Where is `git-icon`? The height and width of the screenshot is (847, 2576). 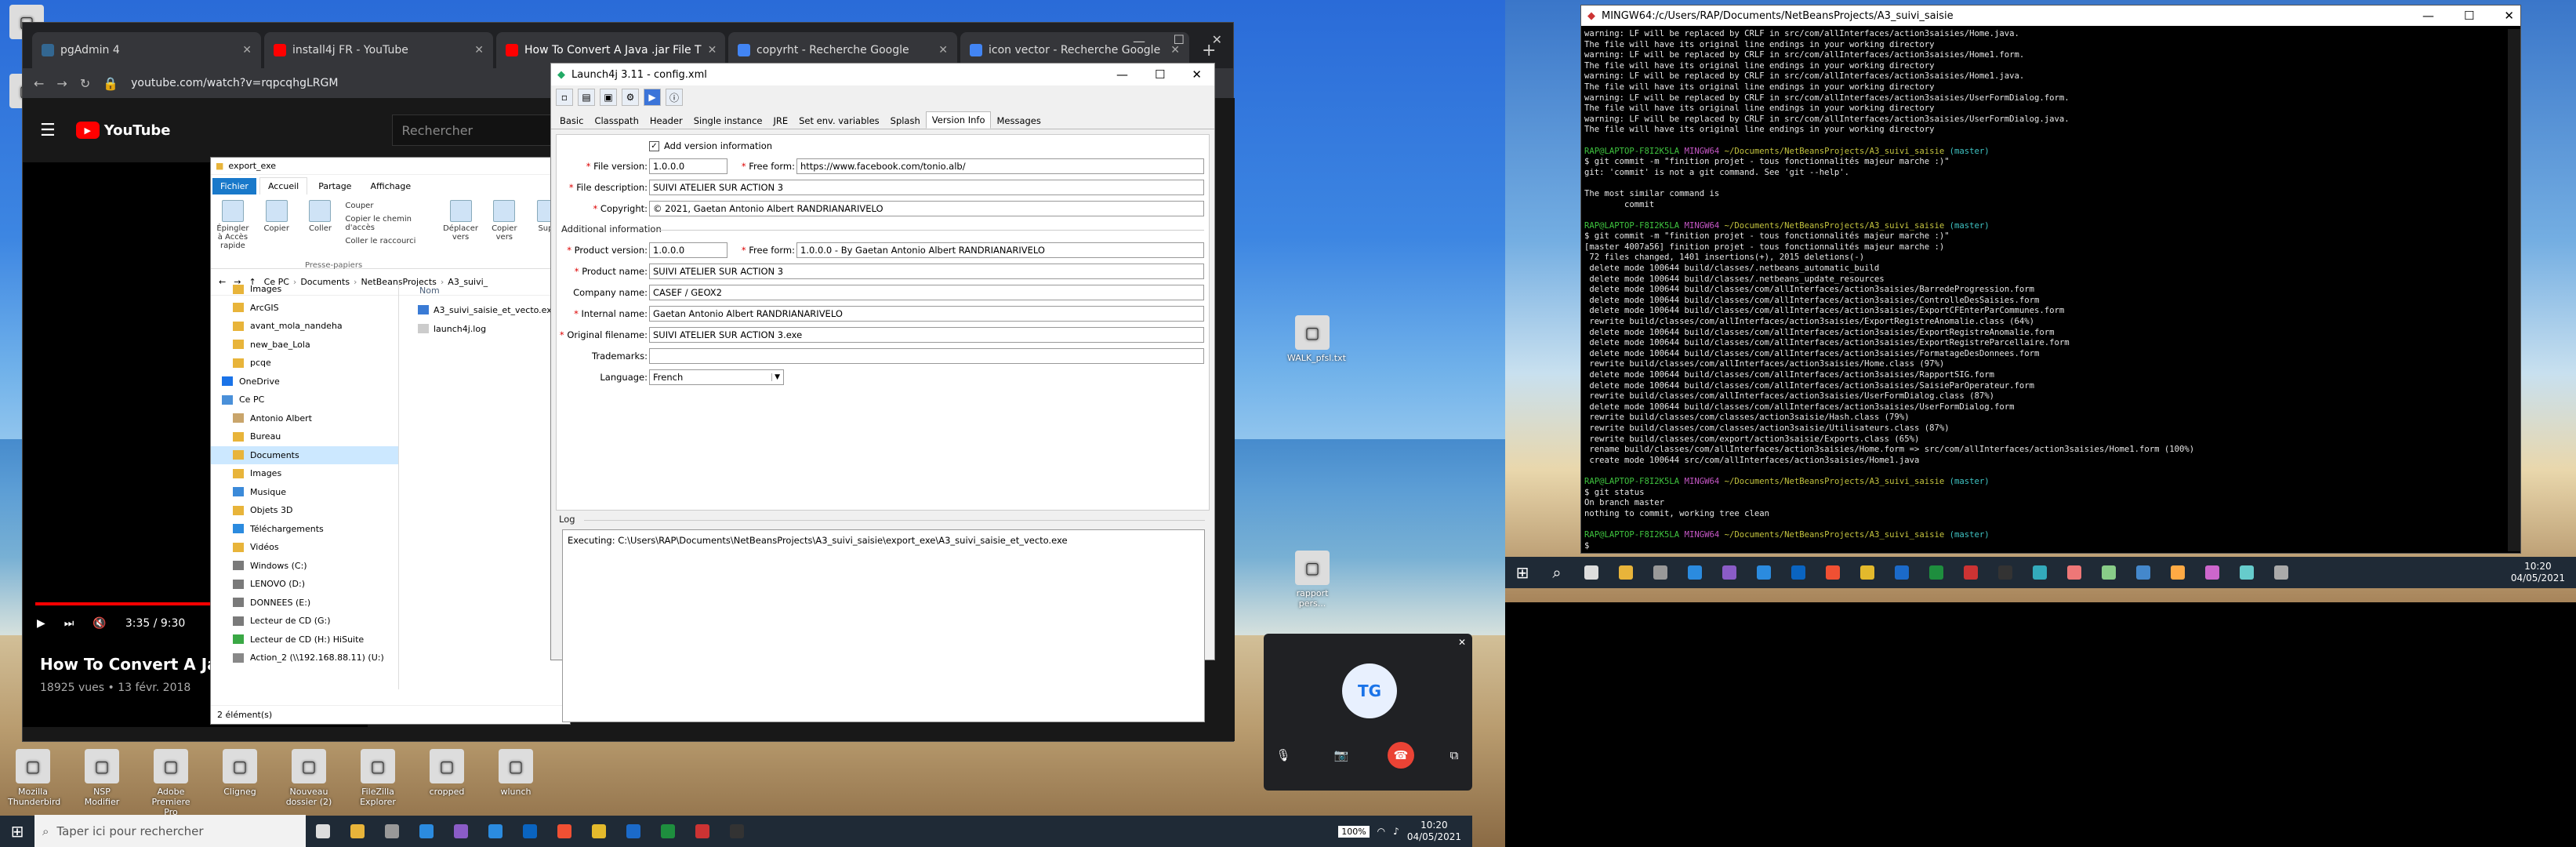
git-icon is located at coordinates (1833, 572).